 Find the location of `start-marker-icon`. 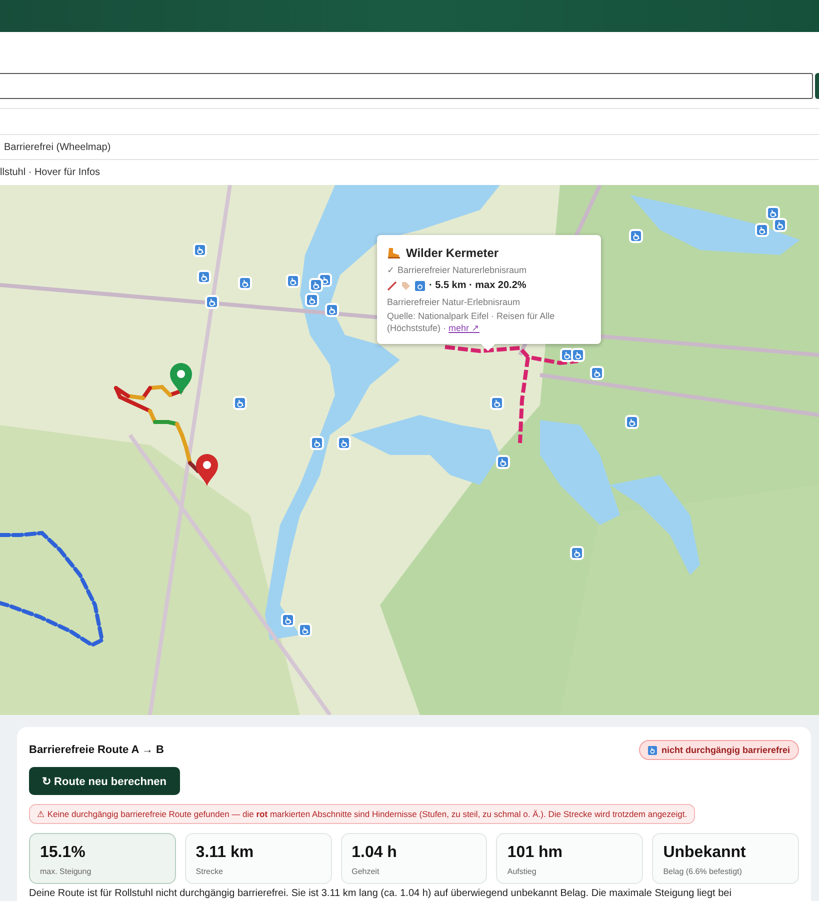

start-marker-icon is located at coordinates (181, 379).